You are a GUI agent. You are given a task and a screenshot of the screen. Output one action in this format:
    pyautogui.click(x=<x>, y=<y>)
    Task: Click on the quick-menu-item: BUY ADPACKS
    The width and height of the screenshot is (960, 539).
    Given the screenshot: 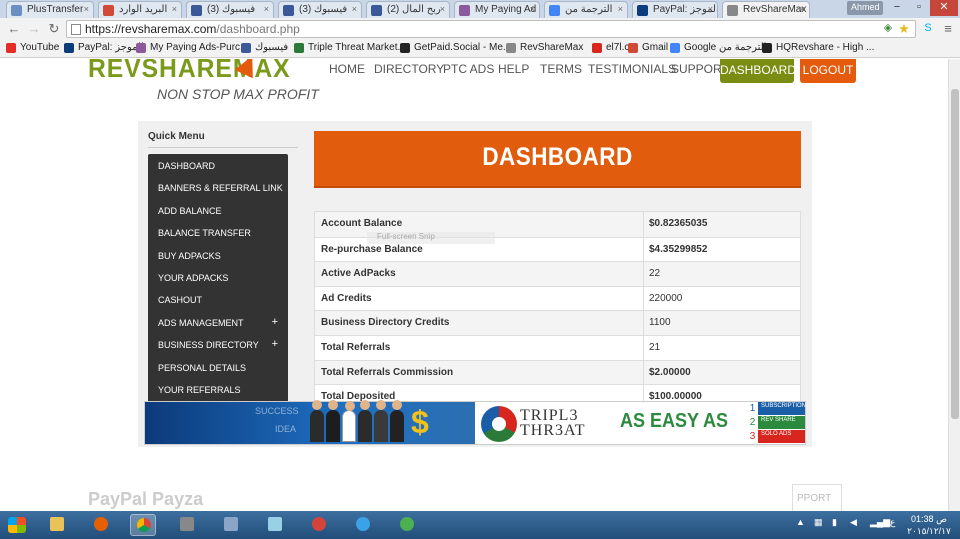 What is the action you would take?
    pyautogui.click(x=218, y=256)
    